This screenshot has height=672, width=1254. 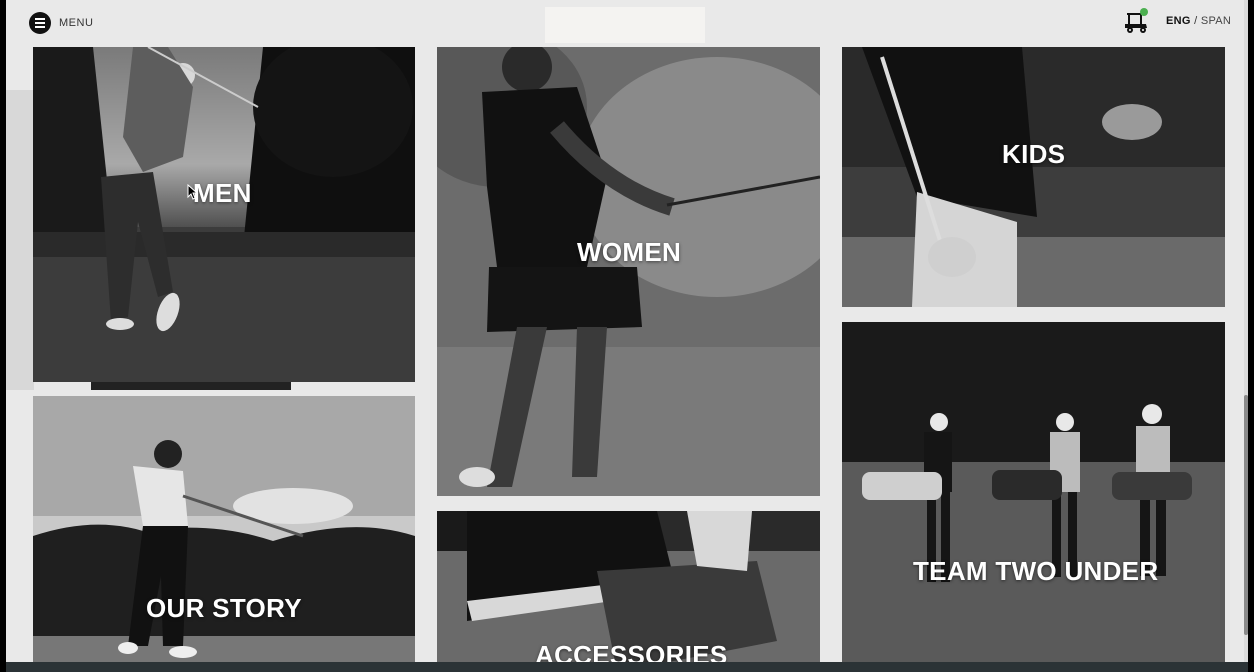 I want to click on our-story-photo, so click(x=224, y=534).